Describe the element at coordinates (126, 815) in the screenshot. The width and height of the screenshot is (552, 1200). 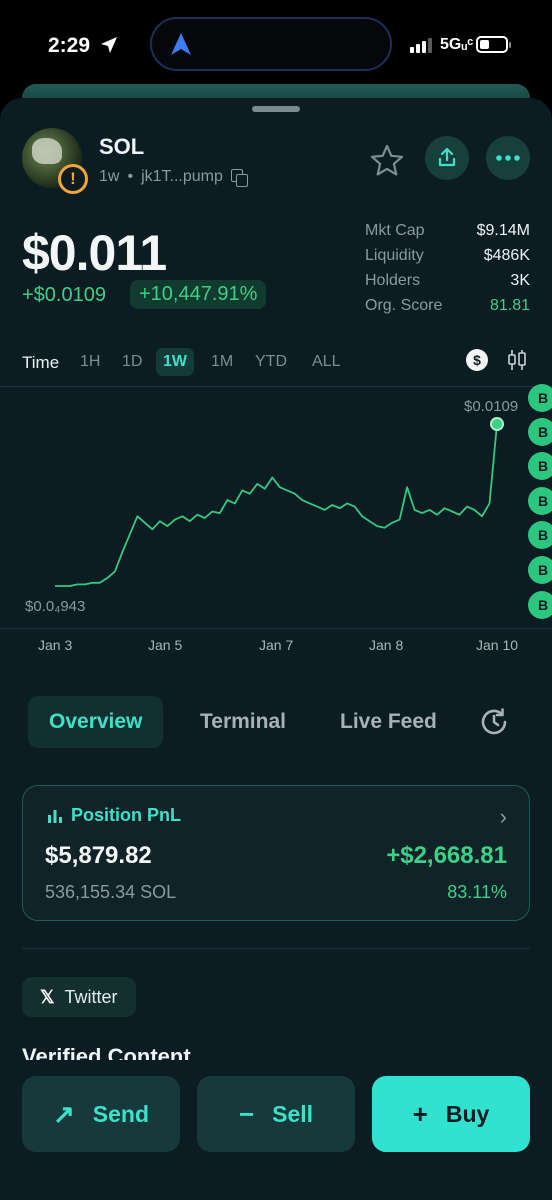
I see `pnl-title-text: Position PnL` at that location.